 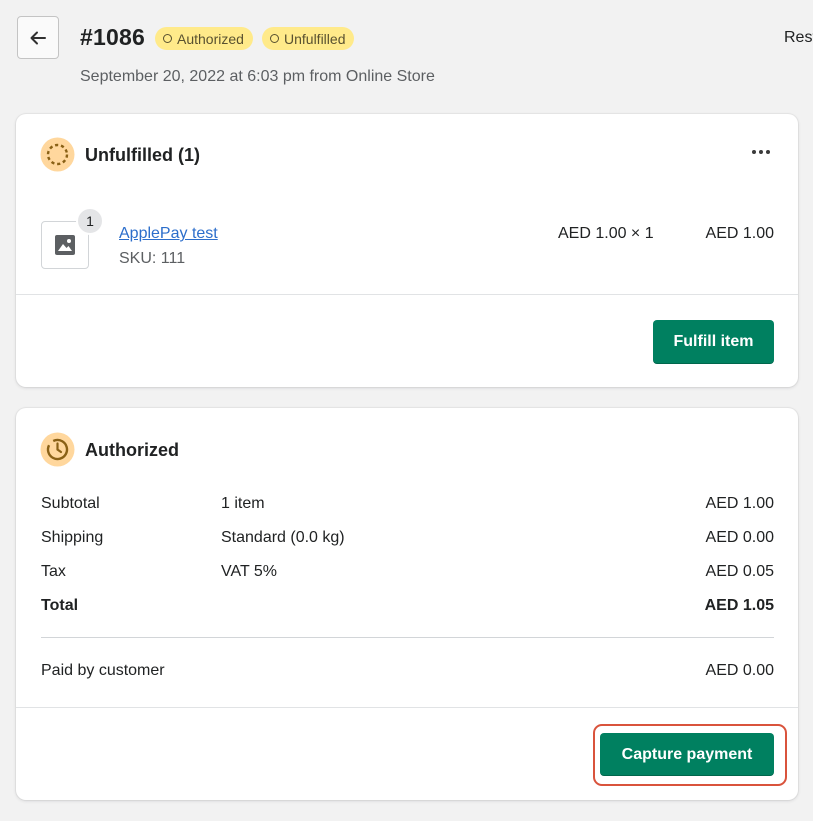 I want to click on badge-label: Unfulfilled, so click(x=315, y=38).